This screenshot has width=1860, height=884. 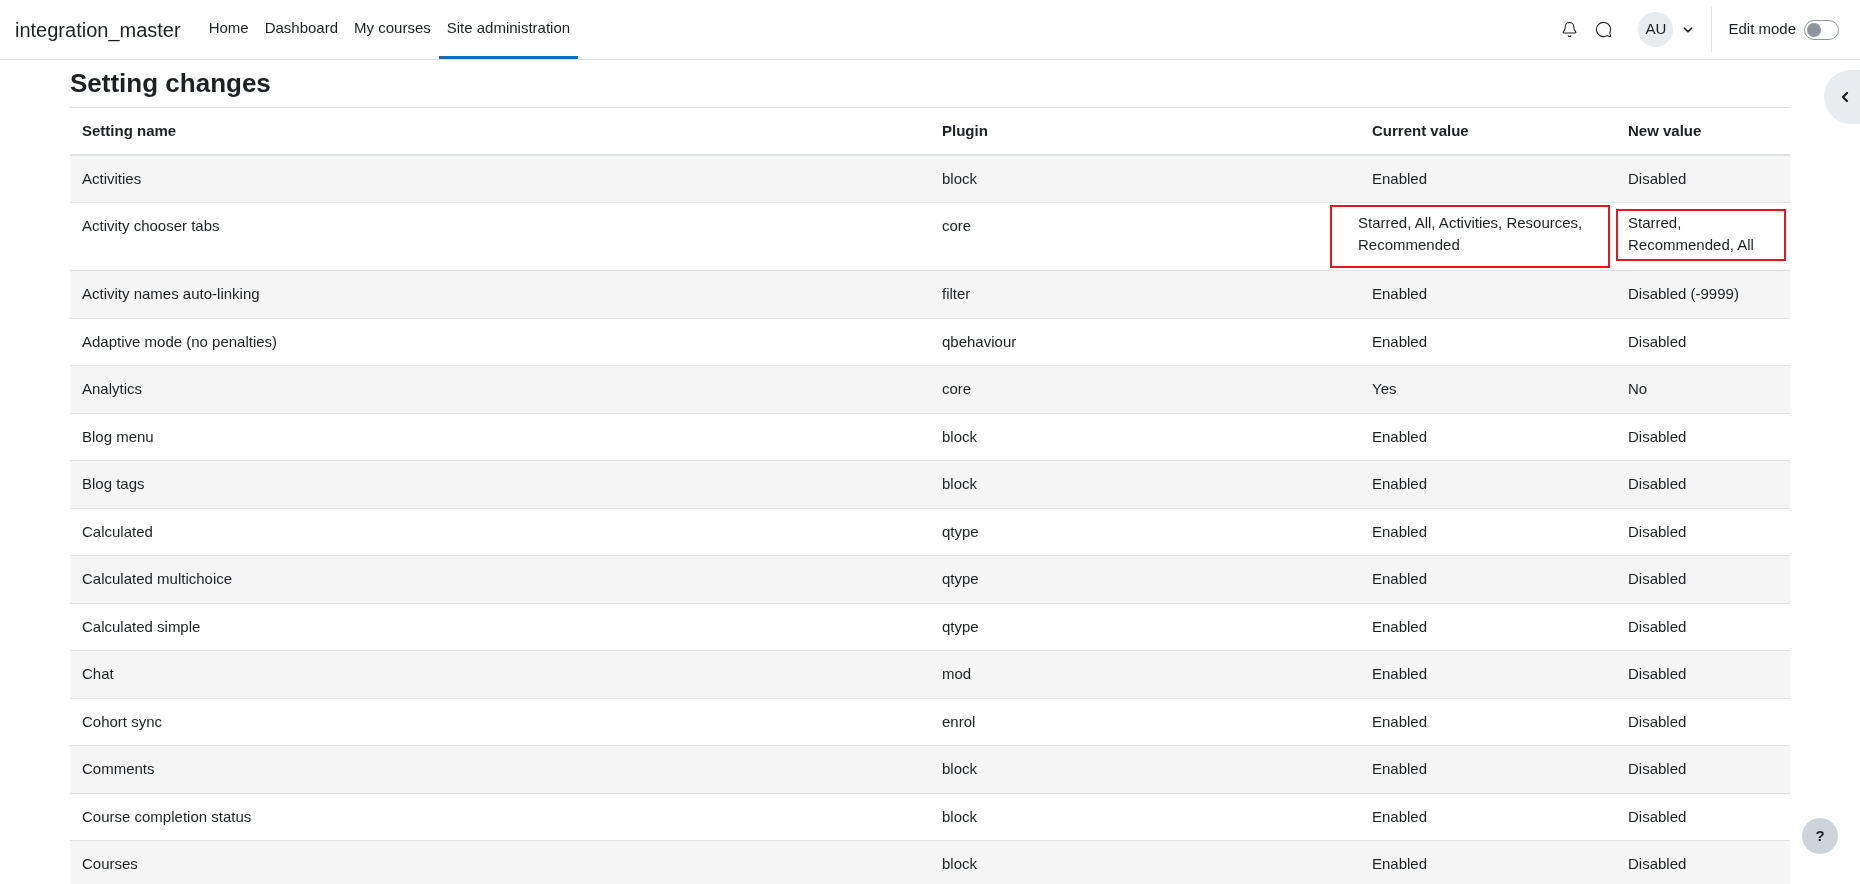 I want to click on edit-mode-label: Edit mode, so click(x=1762, y=29).